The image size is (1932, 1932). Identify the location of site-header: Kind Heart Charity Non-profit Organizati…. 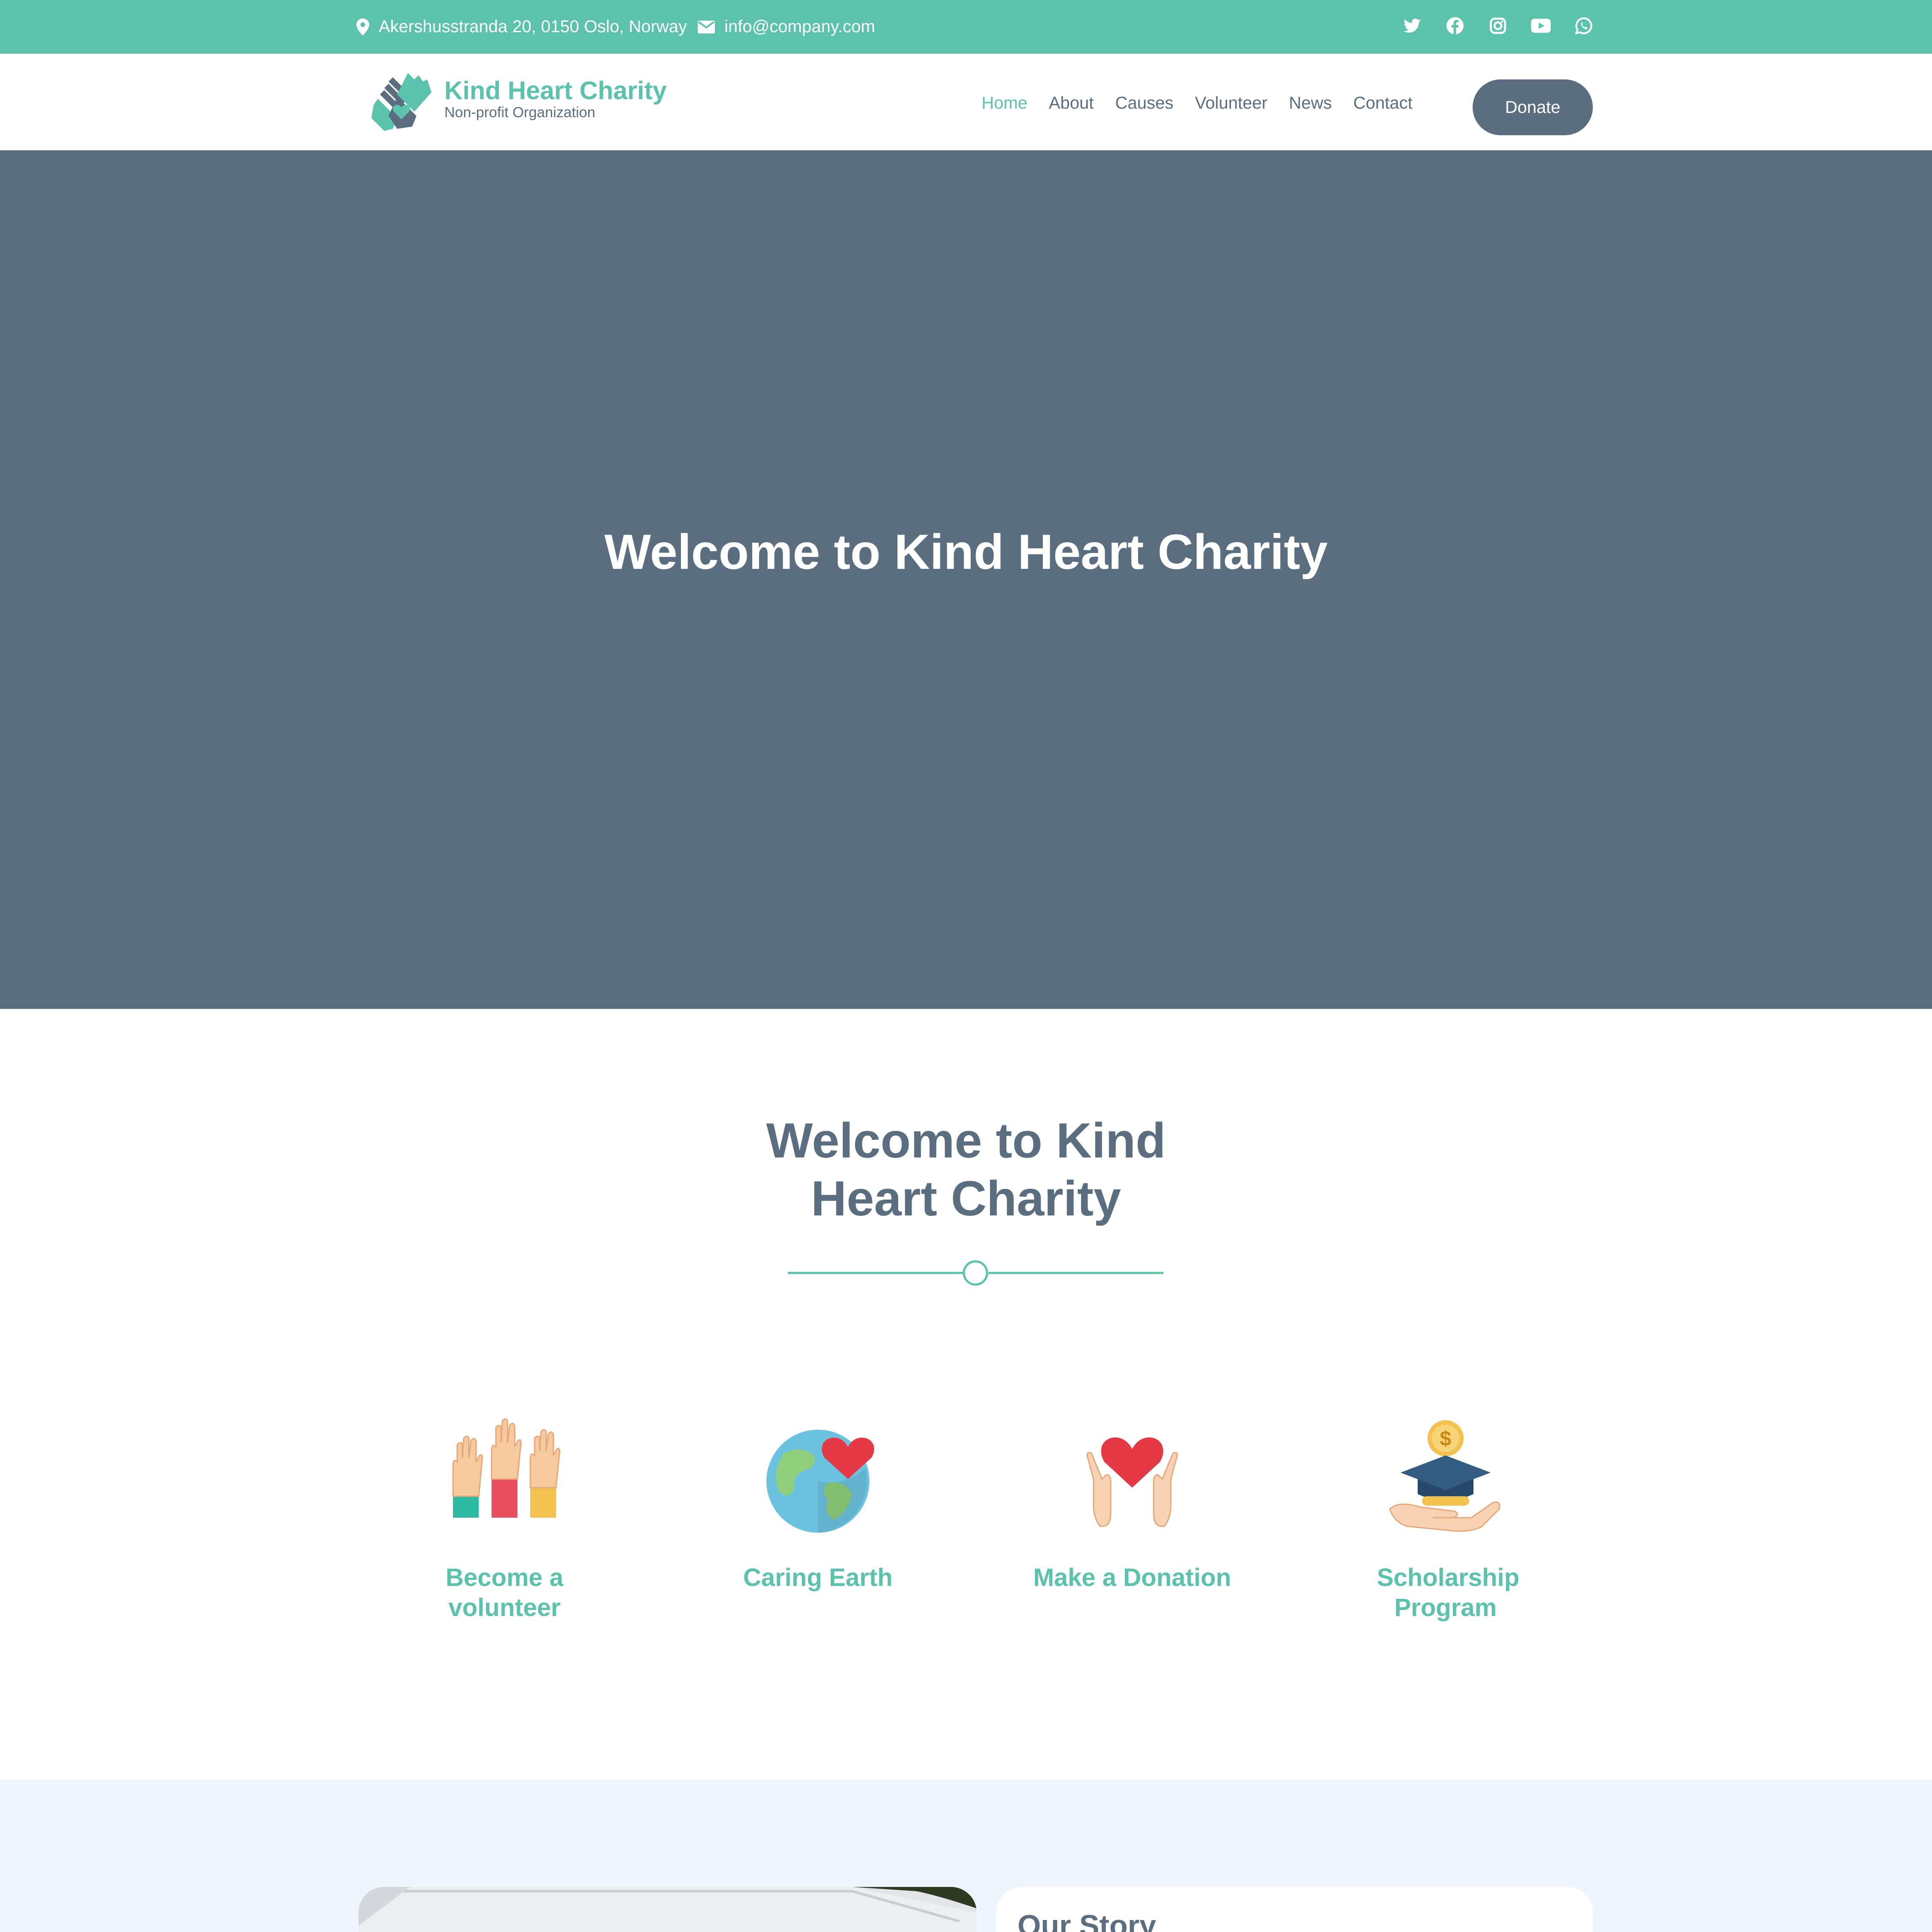
(966, 102).